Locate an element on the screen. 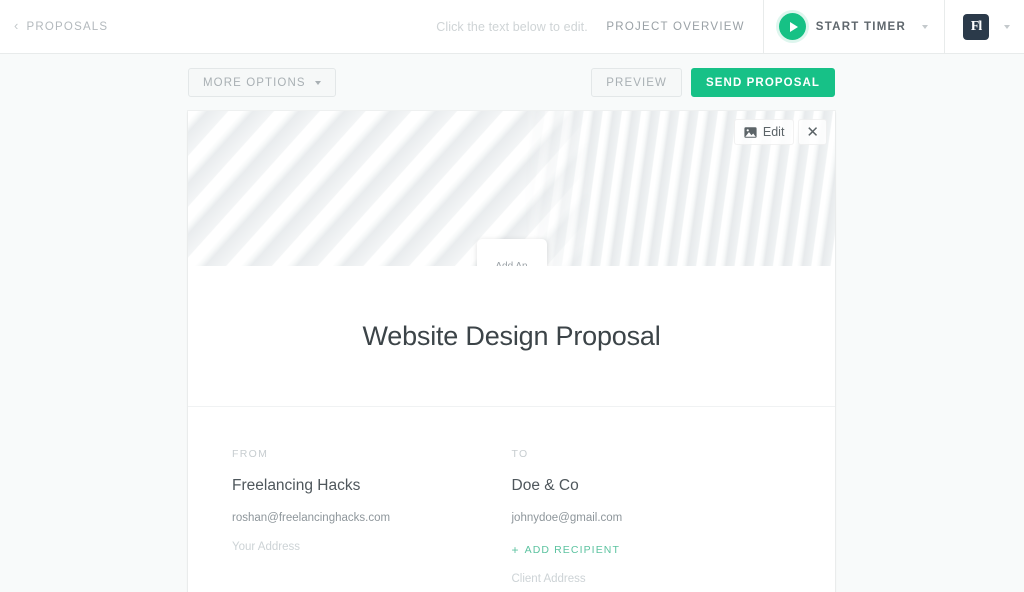 Image resolution: width=1024 pixels, height=592 pixels. from-label: FROM is located at coordinates (250, 454).